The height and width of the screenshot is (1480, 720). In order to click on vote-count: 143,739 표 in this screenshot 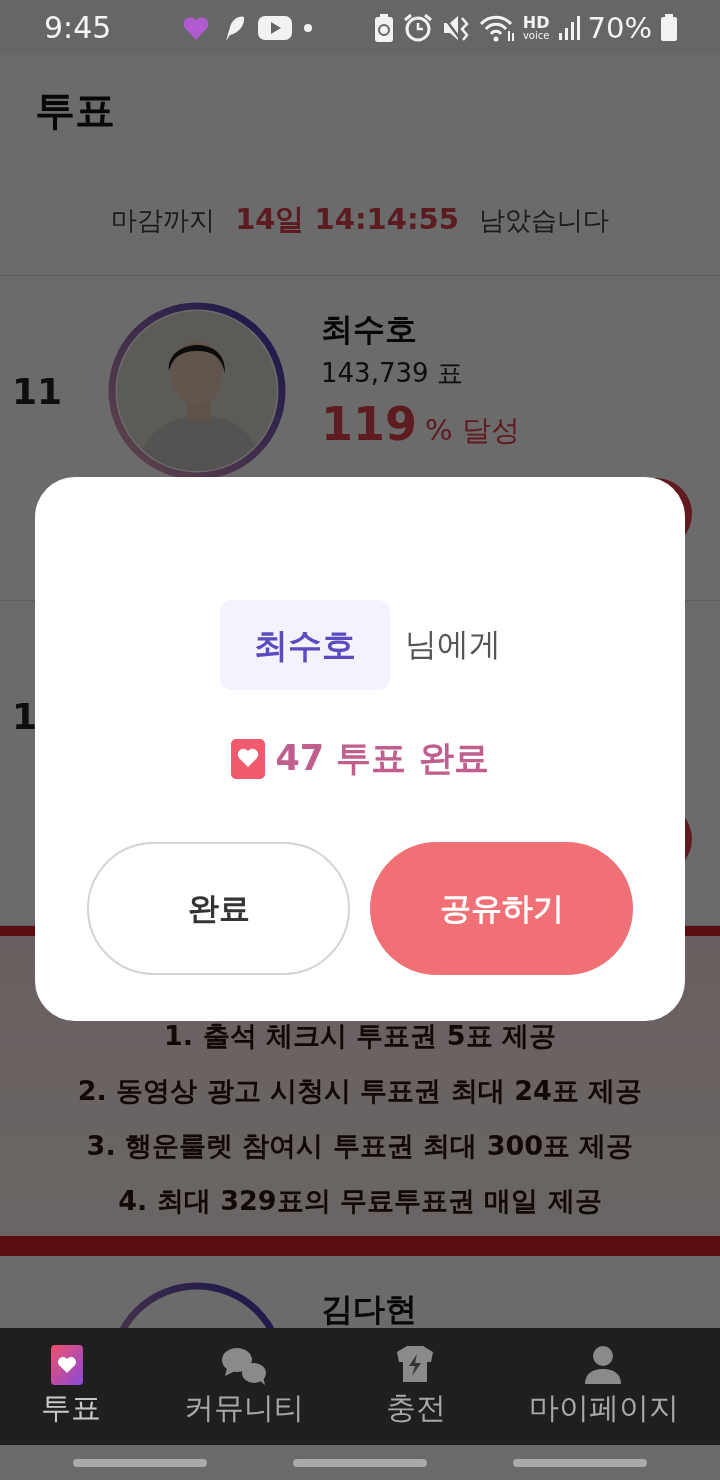, I will do `click(392, 373)`.